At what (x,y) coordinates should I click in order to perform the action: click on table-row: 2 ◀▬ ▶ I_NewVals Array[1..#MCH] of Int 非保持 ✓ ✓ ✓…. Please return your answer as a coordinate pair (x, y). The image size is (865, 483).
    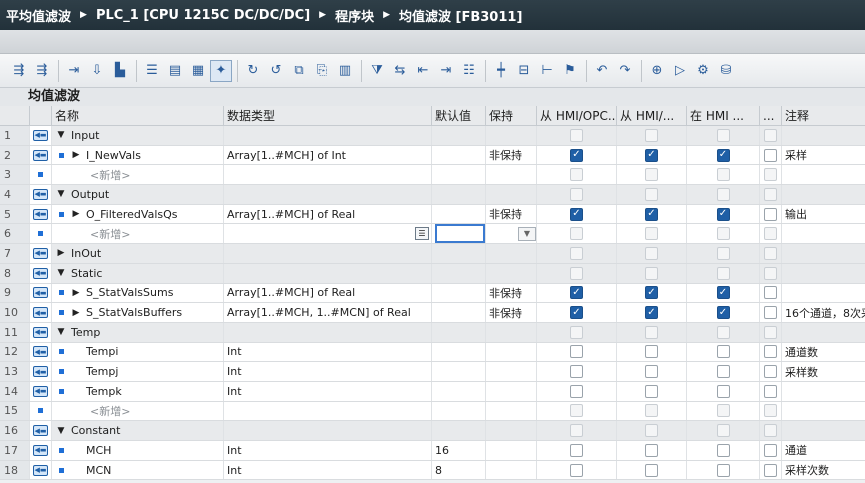
    Looking at the image, I should click on (432, 155).